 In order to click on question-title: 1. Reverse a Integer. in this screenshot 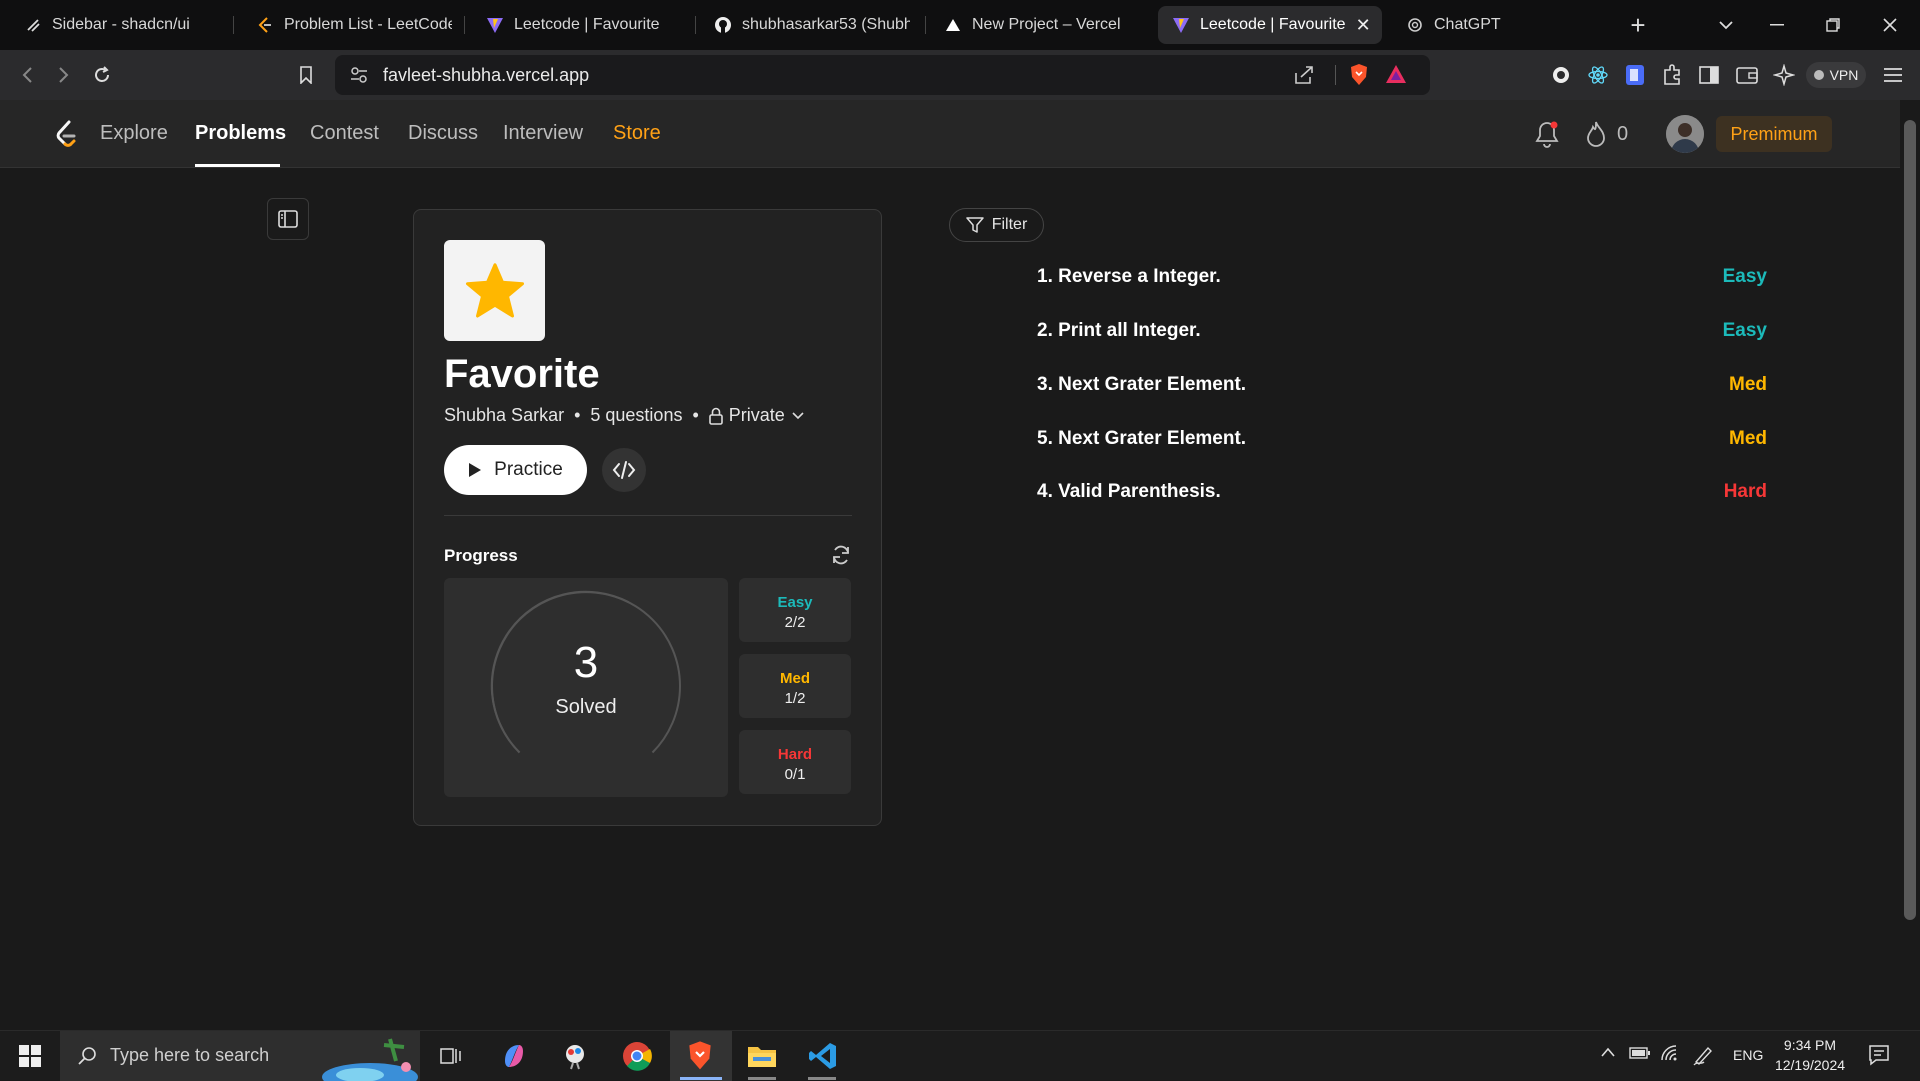, I will do `click(1129, 277)`.